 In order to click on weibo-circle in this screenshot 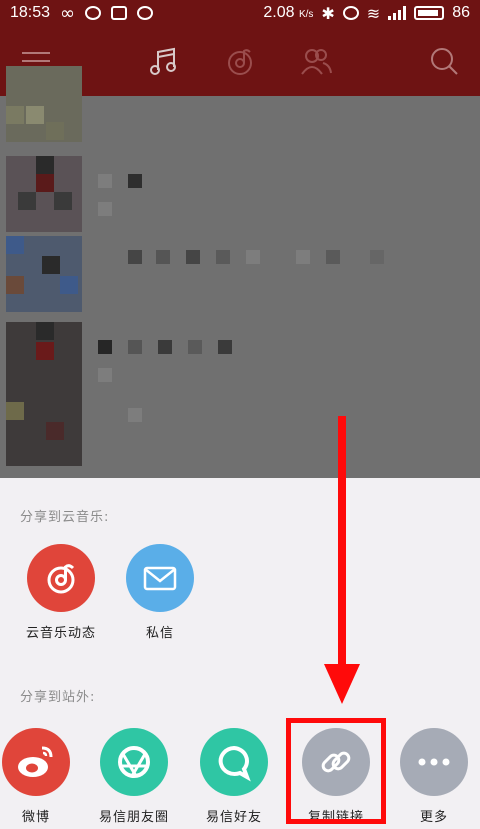, I will do `click(36, 762)`.